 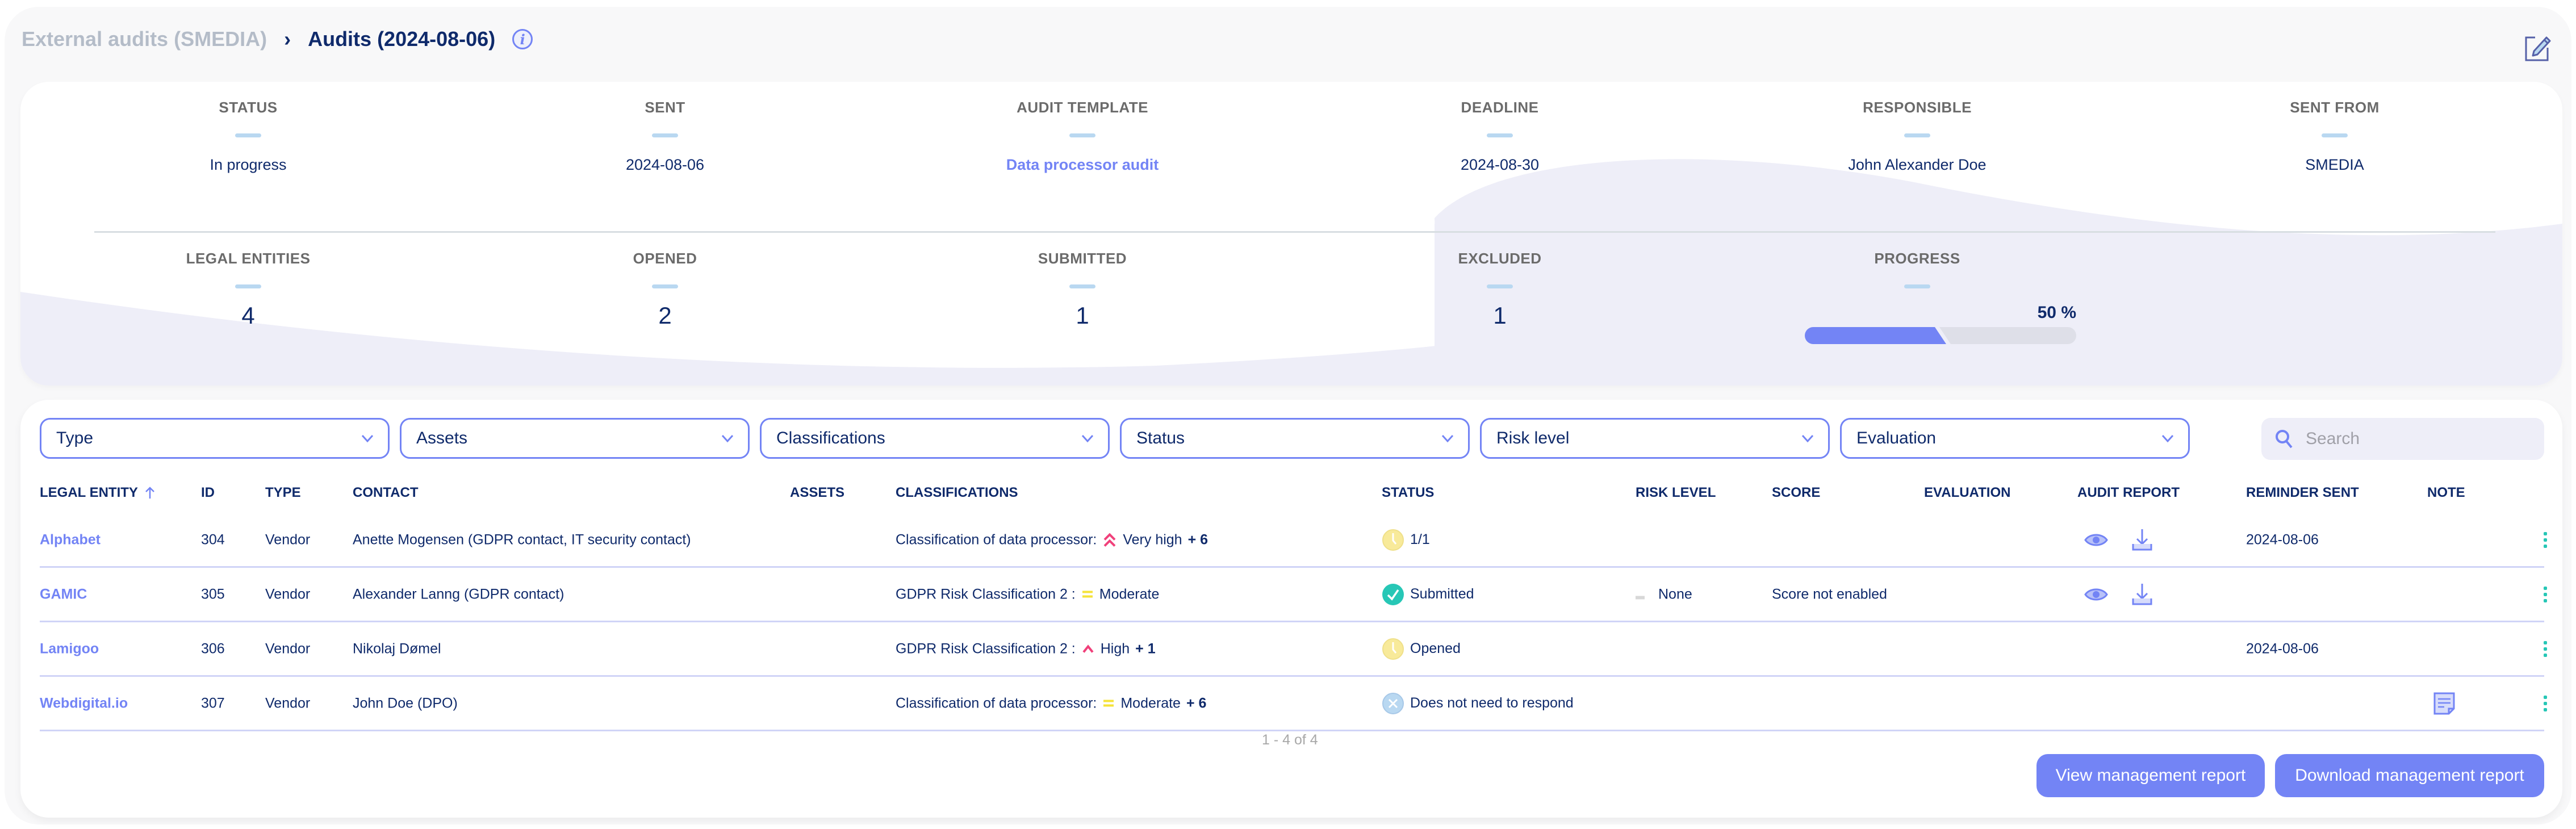 I want to click on sort-ascending-icon, so click(x=149, y=493).